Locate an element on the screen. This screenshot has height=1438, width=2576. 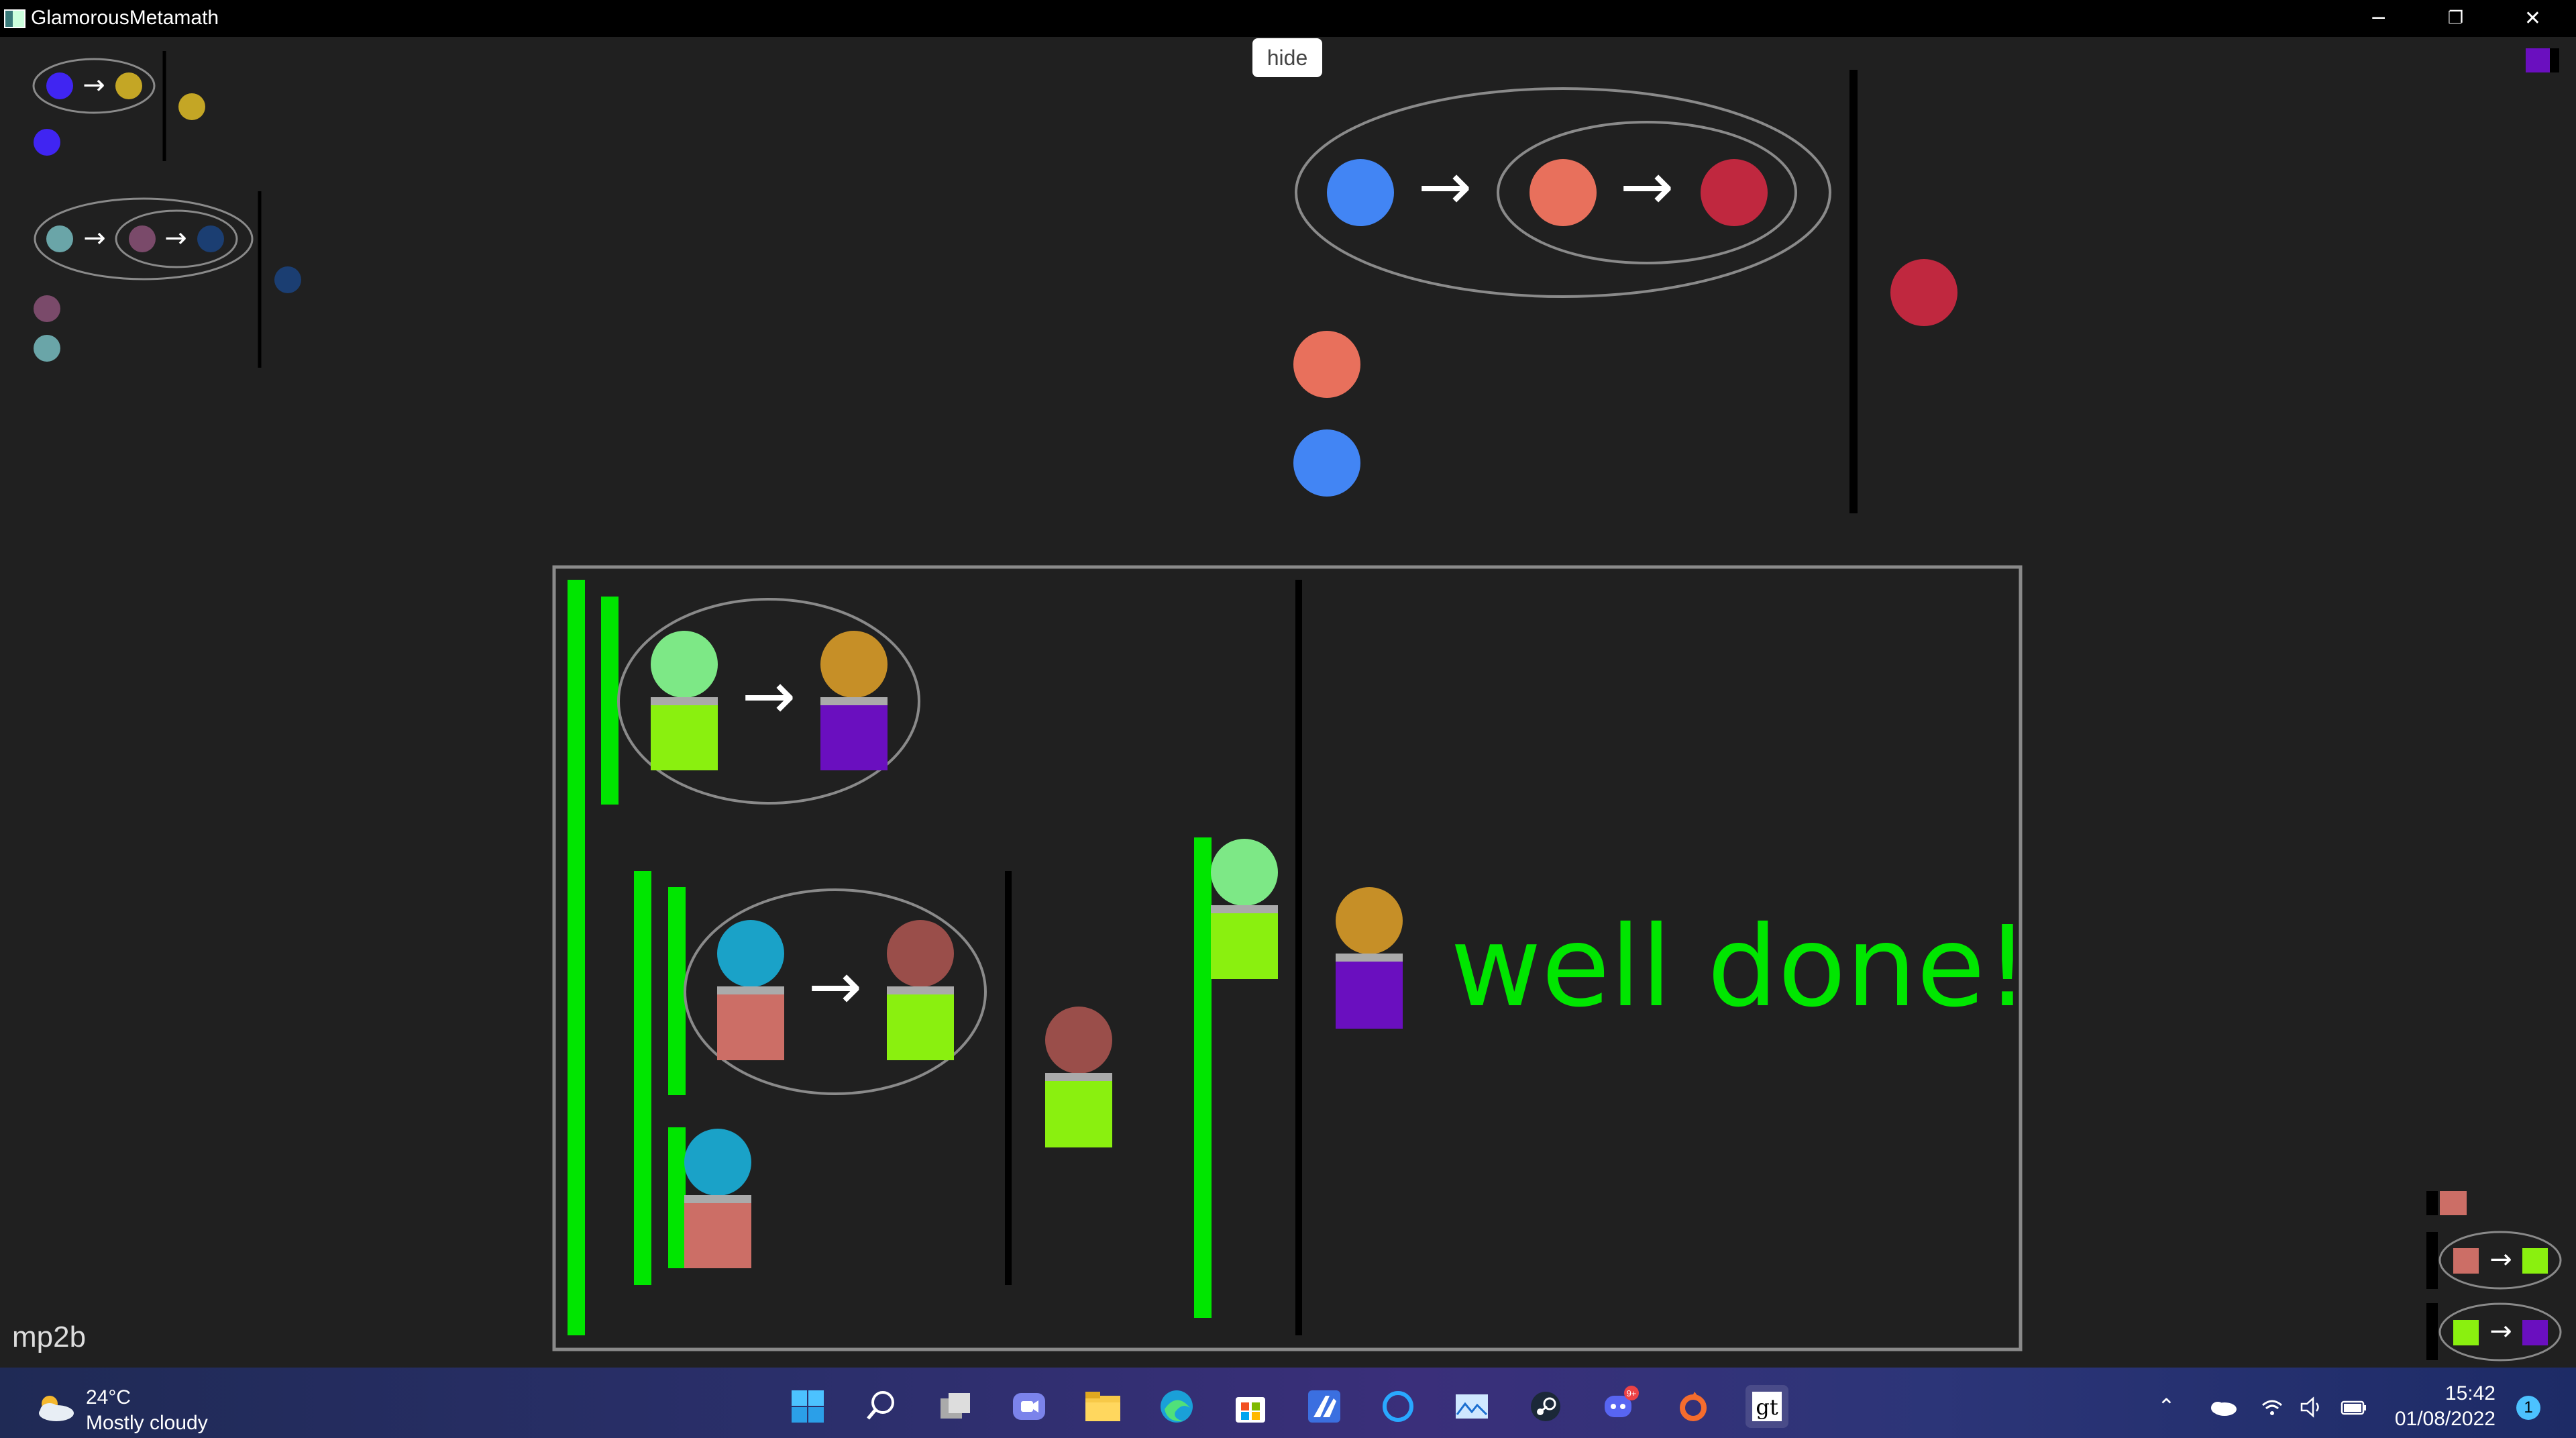
origin-icon is located at coordinates (1693, 1406).